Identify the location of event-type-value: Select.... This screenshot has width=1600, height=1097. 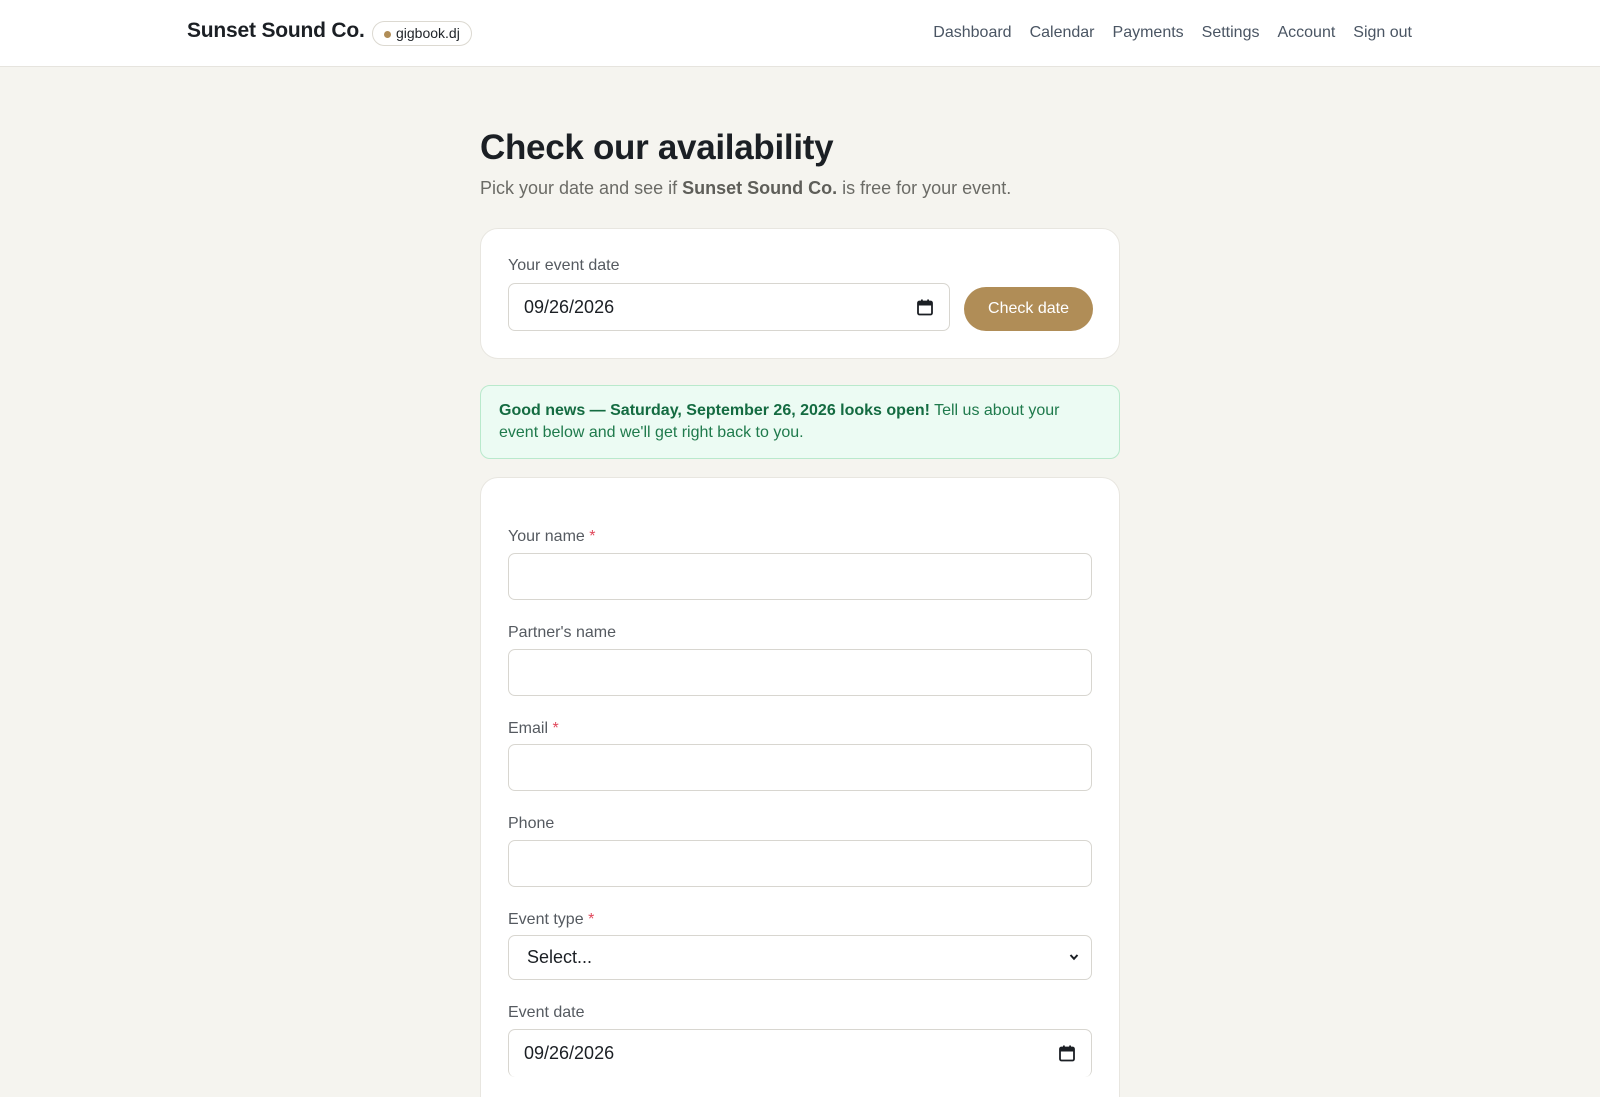
(560, 957).